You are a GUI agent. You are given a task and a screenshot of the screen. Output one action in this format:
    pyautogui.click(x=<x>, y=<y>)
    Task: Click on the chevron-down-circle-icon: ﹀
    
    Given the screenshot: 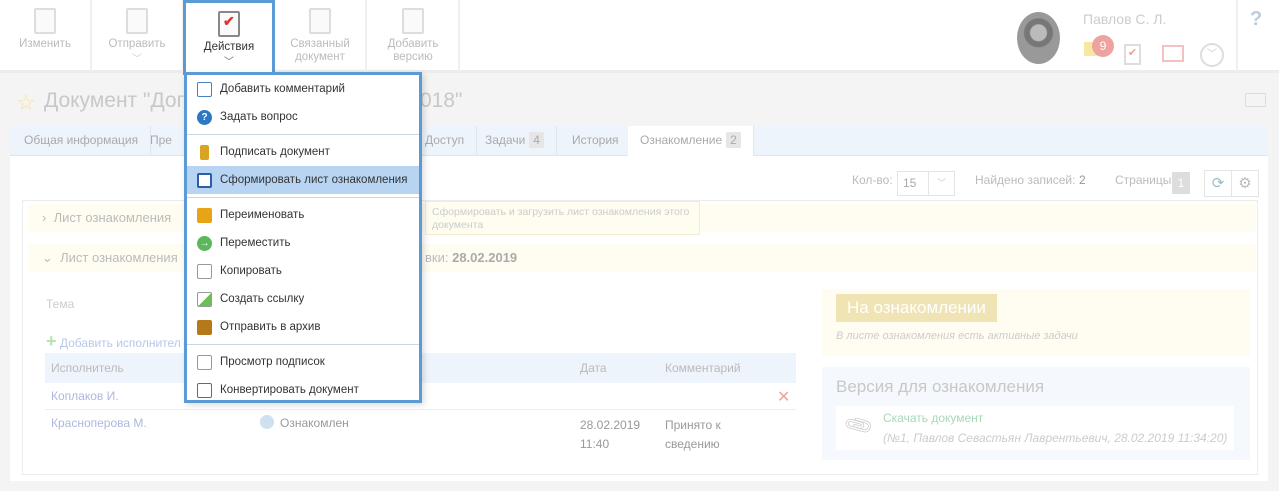 What is the action you would take?
    pyautogui.click(x=1212, y=55)
    